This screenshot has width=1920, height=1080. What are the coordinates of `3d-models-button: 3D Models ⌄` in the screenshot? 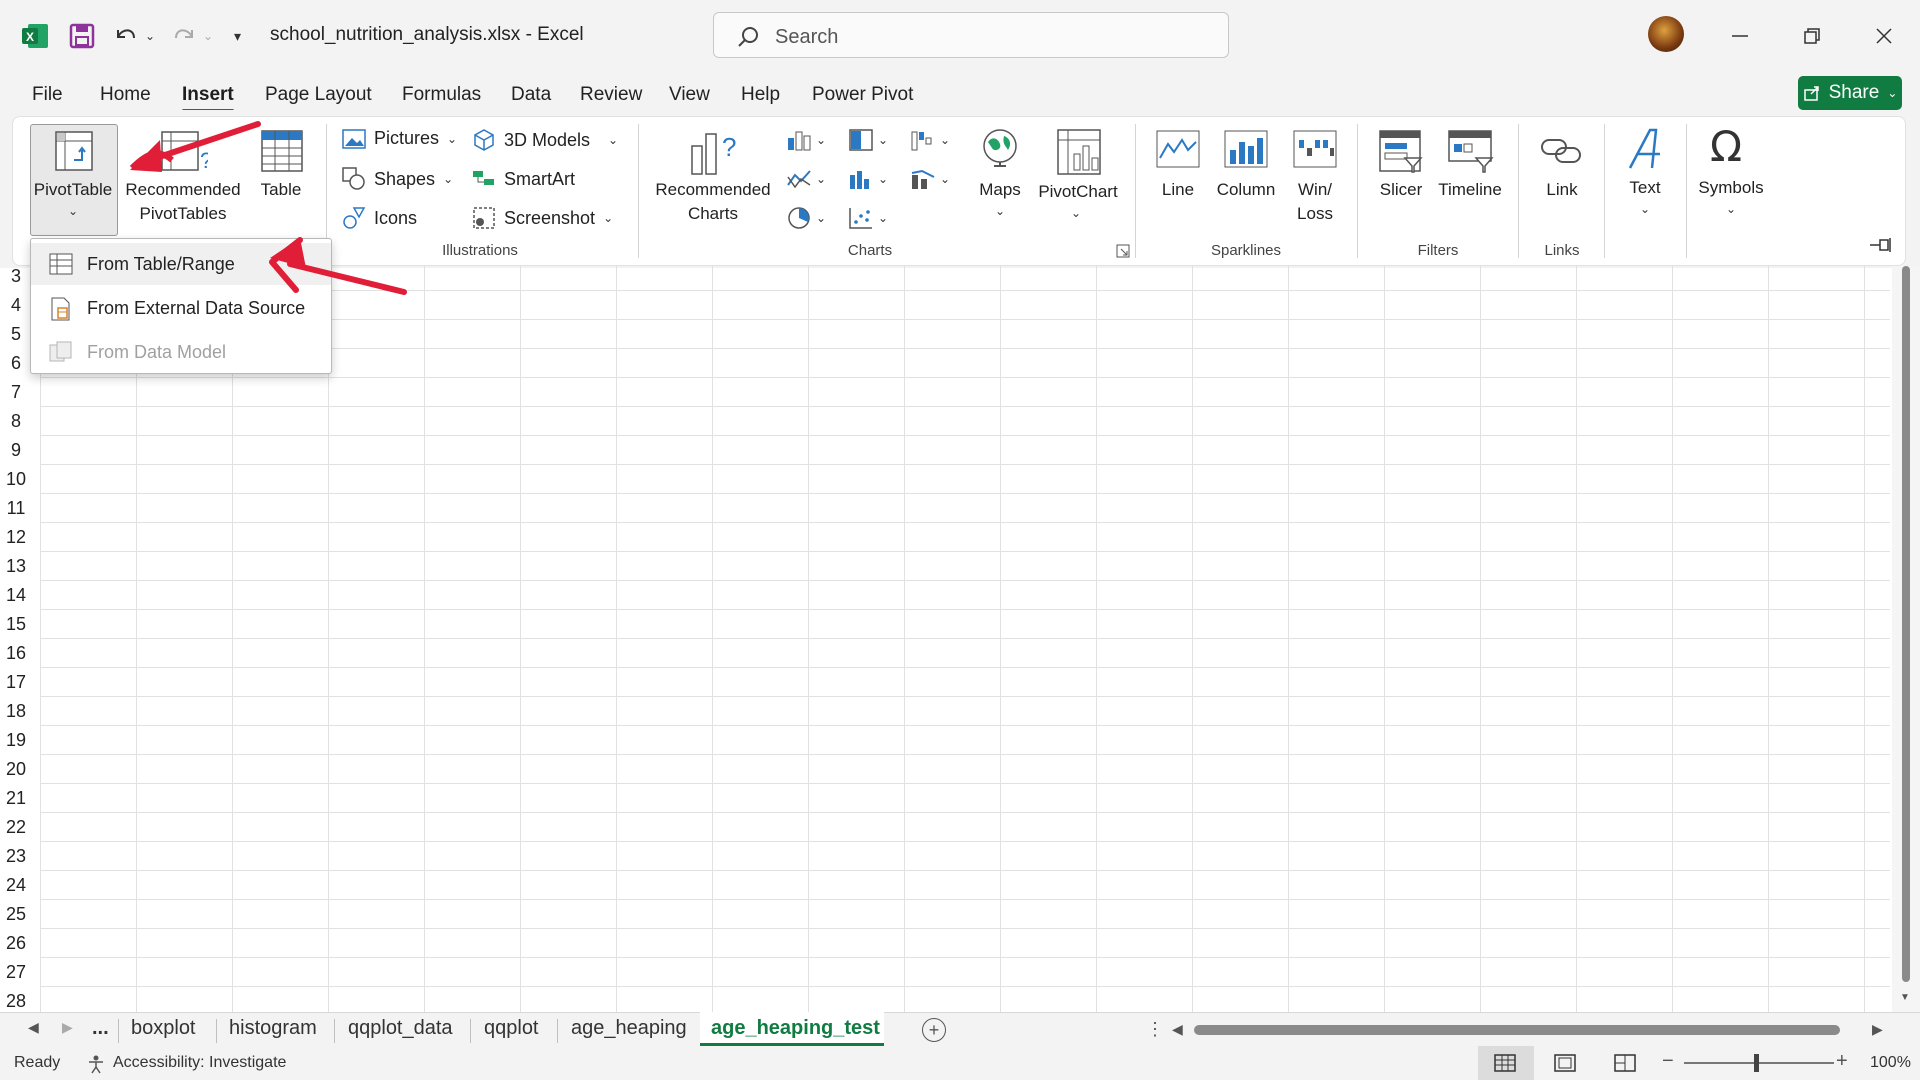 It's located at (545, 140).